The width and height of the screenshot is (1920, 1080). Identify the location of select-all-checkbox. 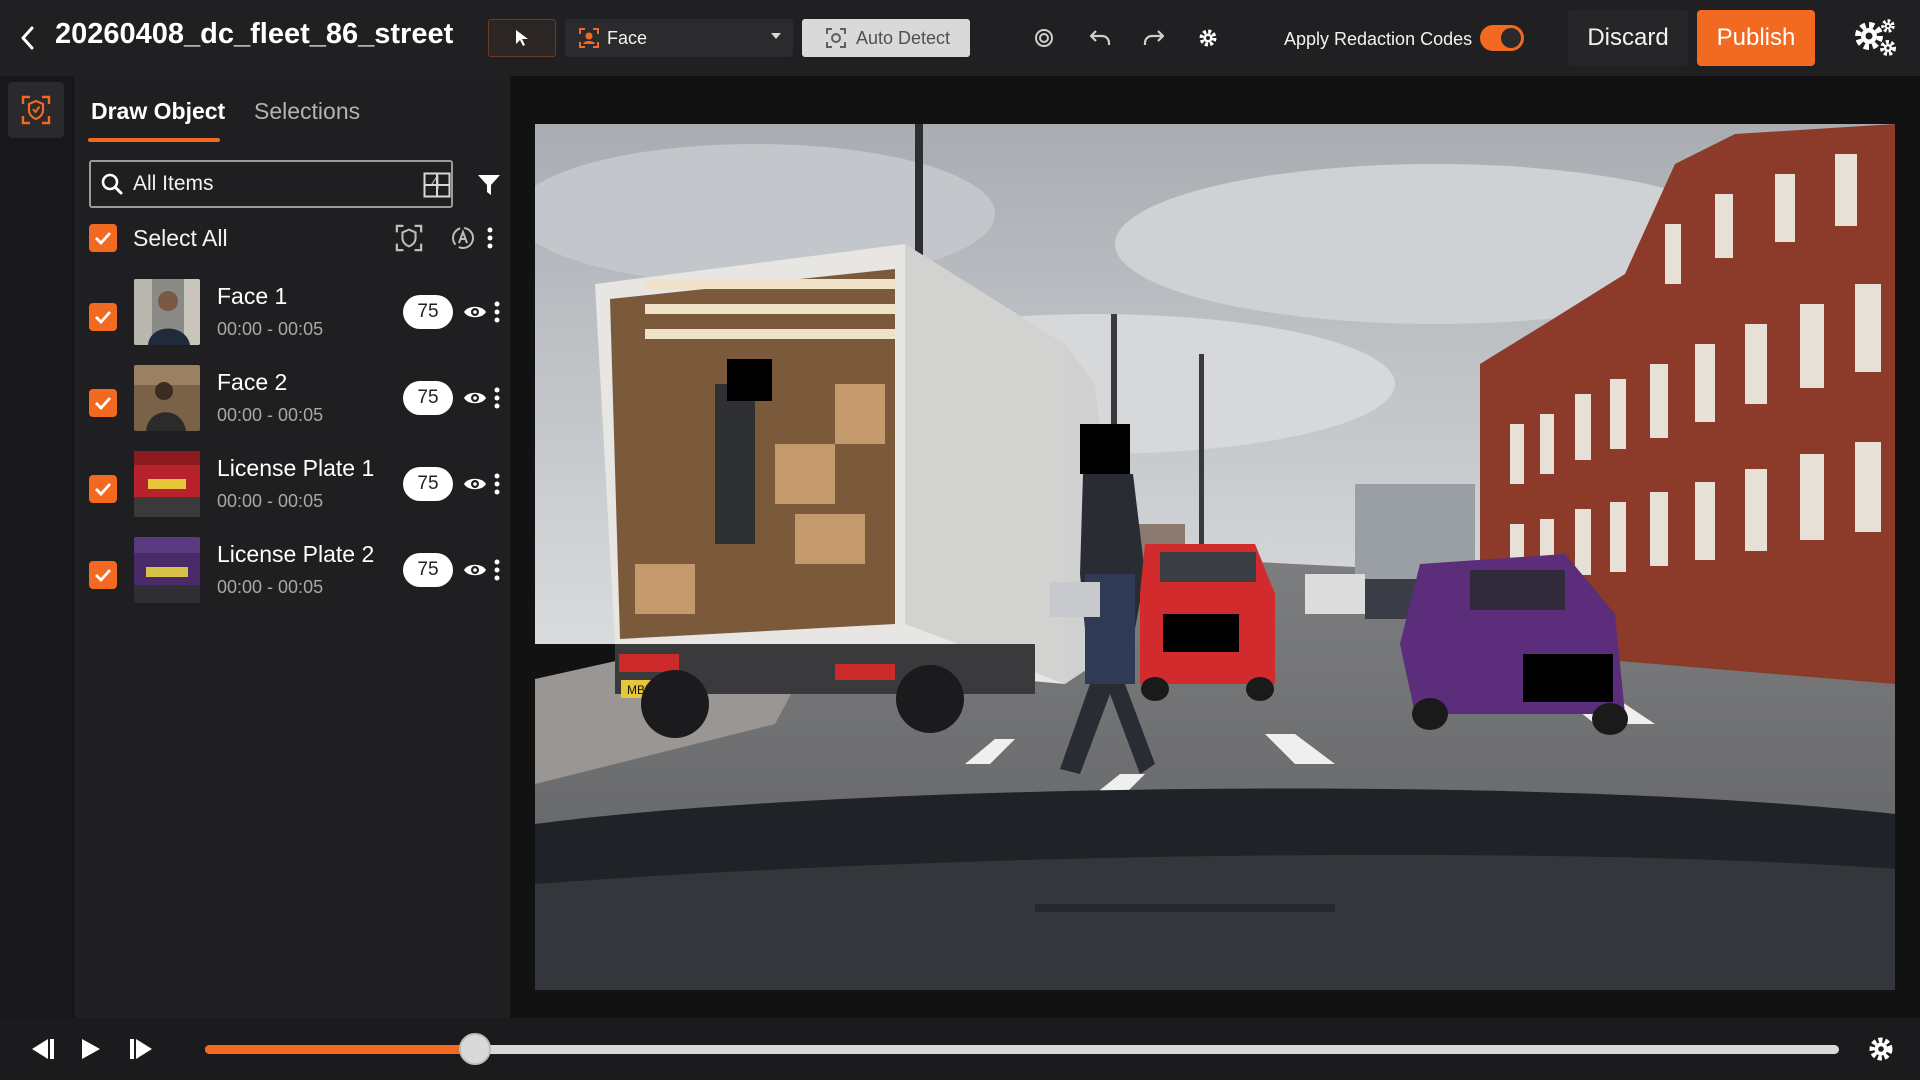
(103, 238).